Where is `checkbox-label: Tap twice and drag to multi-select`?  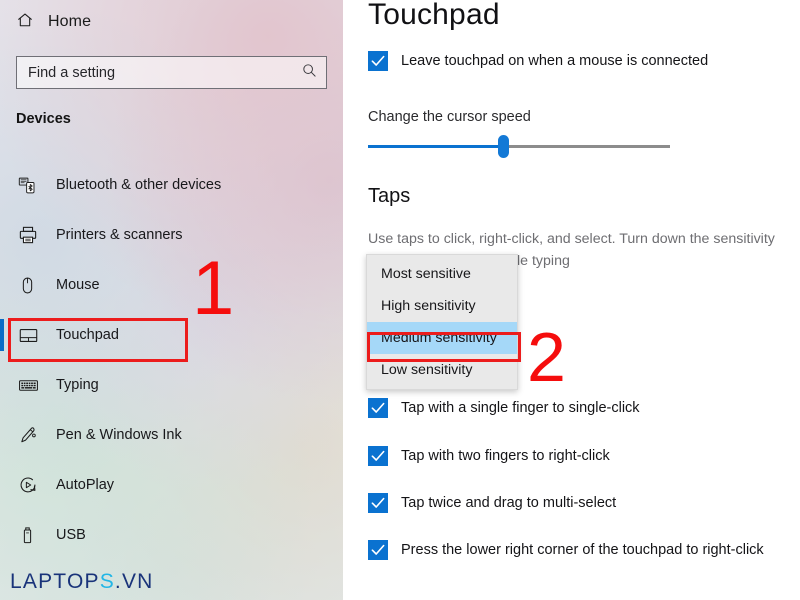
checkbox-label: Tap twice and drag to multi-select is located at coordinates (509, 503).